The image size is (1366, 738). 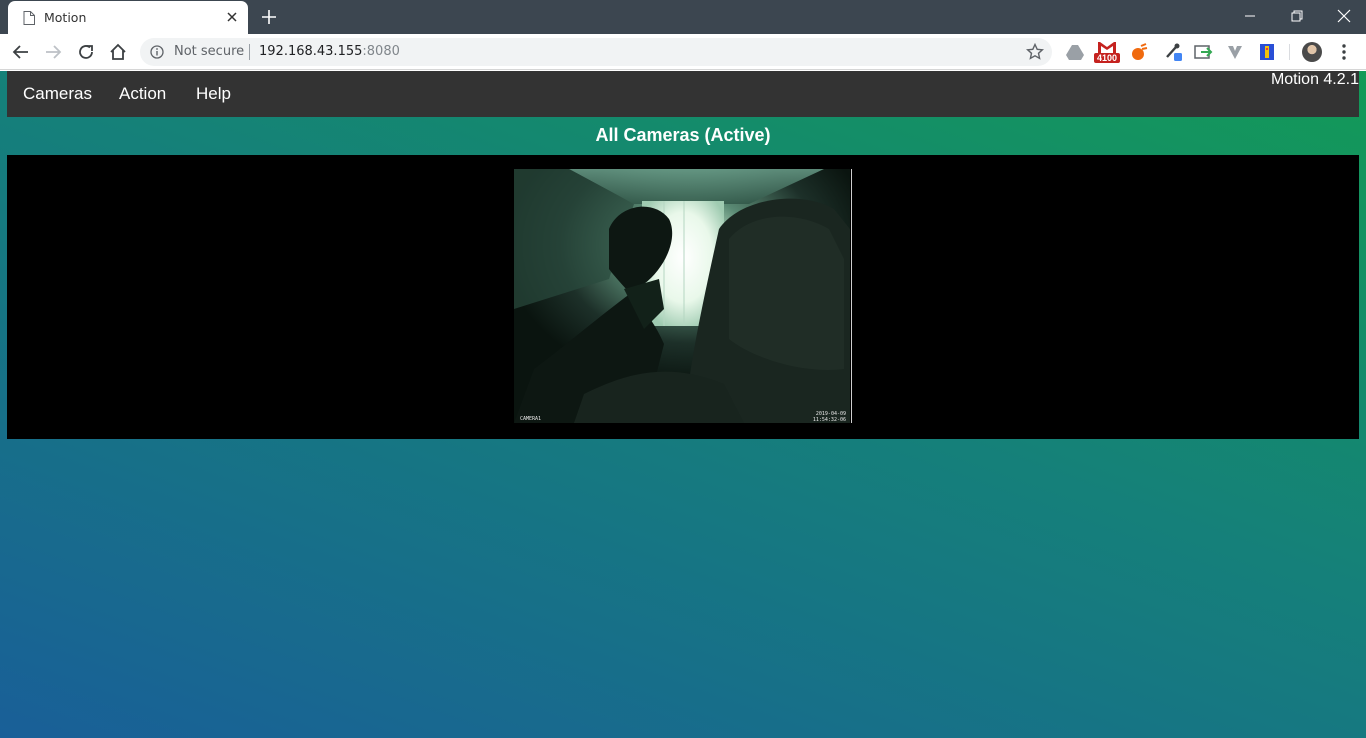 What do you see at coordinates (118, 52) in the screenshot?
I see `home-icon` at bounding box center [118, 52].